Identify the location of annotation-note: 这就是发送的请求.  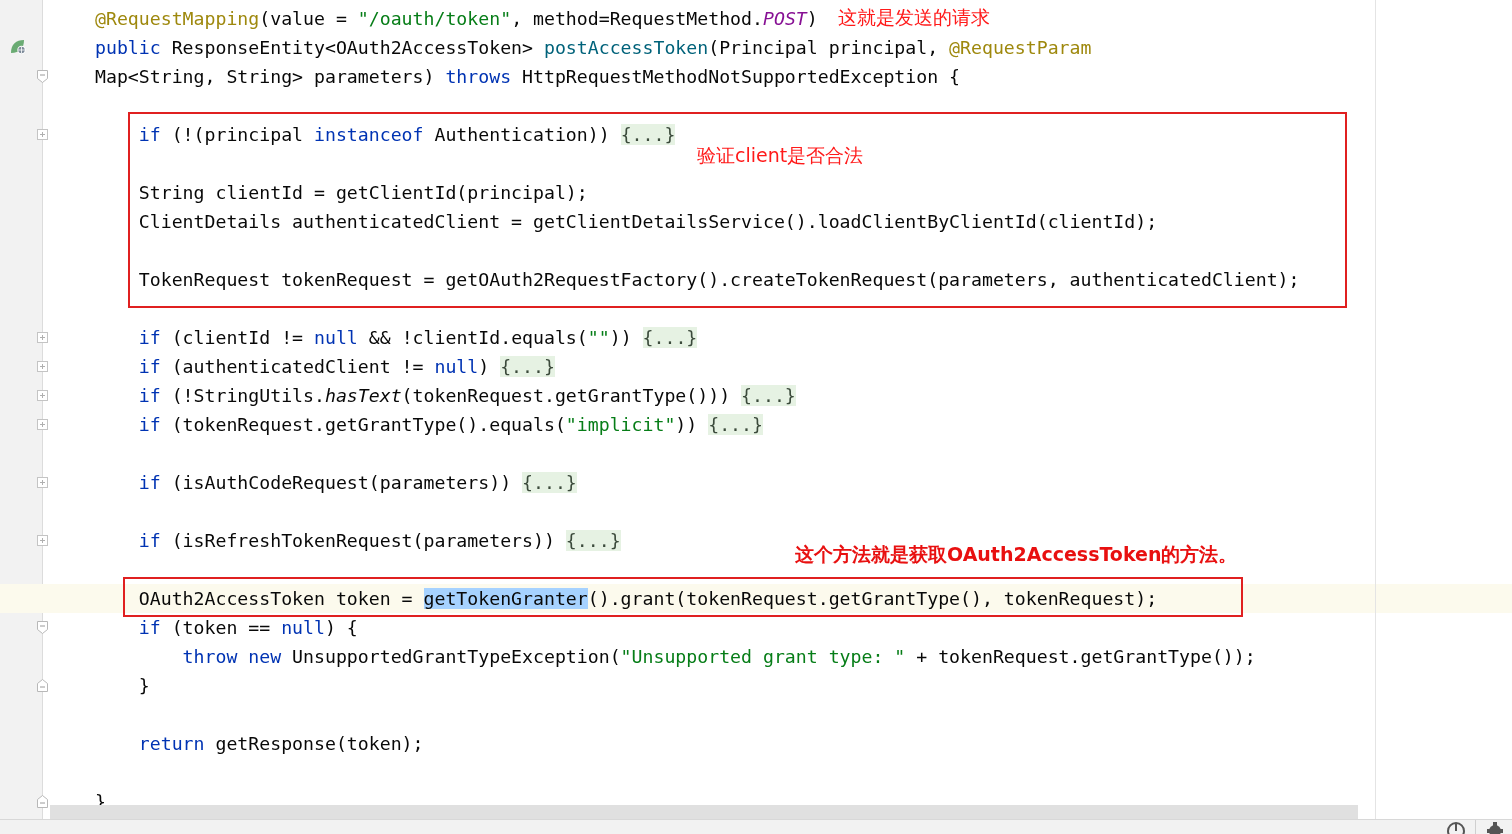
(913, 17).